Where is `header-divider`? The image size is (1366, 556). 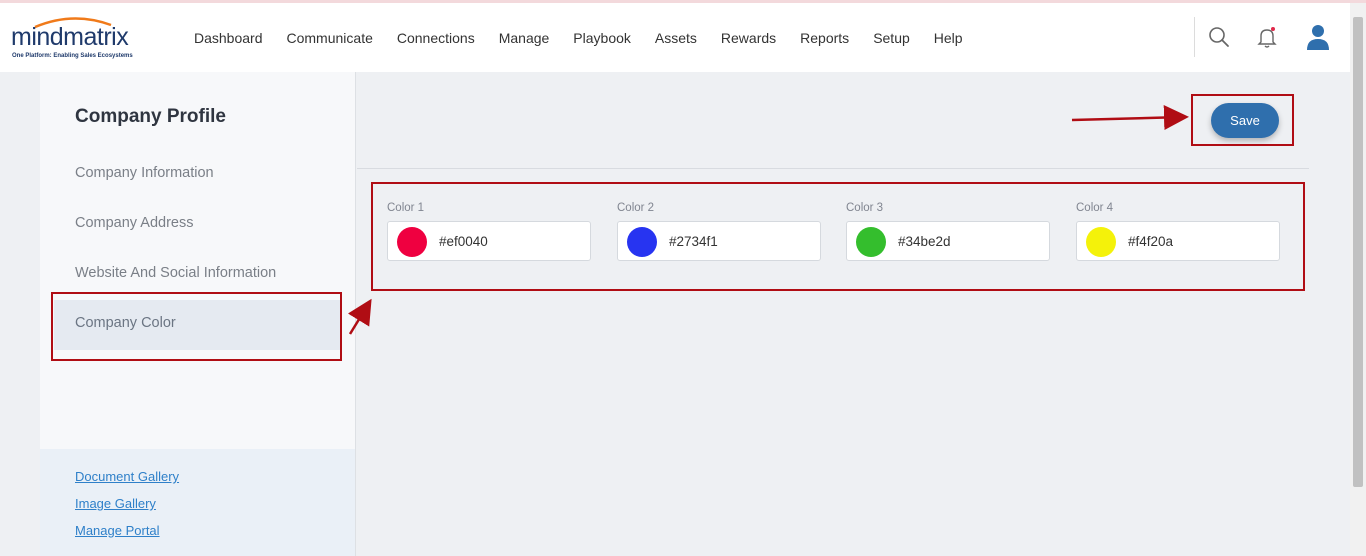 header-divider is located at coordinates (1194, 37).